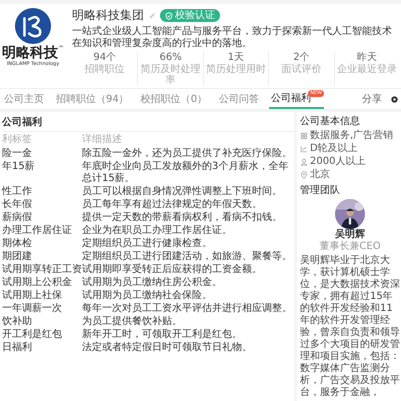 The width and height of the screenshot is (401, 401). Describe the element at coordinates (350, 327) in the screenshot. I see `member-bio: 吴明辉毕业于北京大学，获计算机硕士学位，是大数据技术资深专家，拥有超过15年的软件开发经验和11年的软件开发管理经验，曾亲自负责和领导过多个大项目的研发管理和项目实施，包括：数字媒体广告监测分析，广告交易及投放平台，服务于金融，` at that location.